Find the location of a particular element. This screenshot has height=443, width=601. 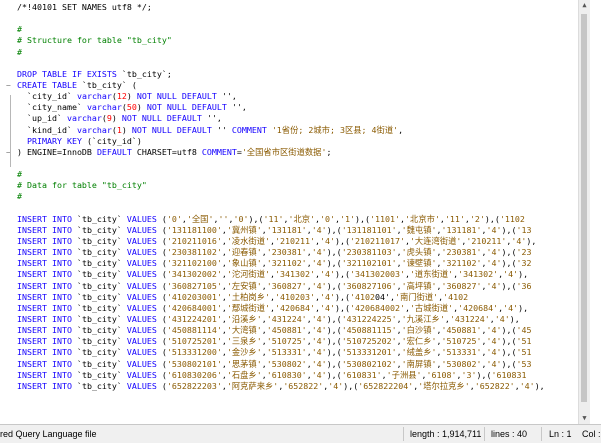

code-token: '131181100' is located at coordinates (194, 229).